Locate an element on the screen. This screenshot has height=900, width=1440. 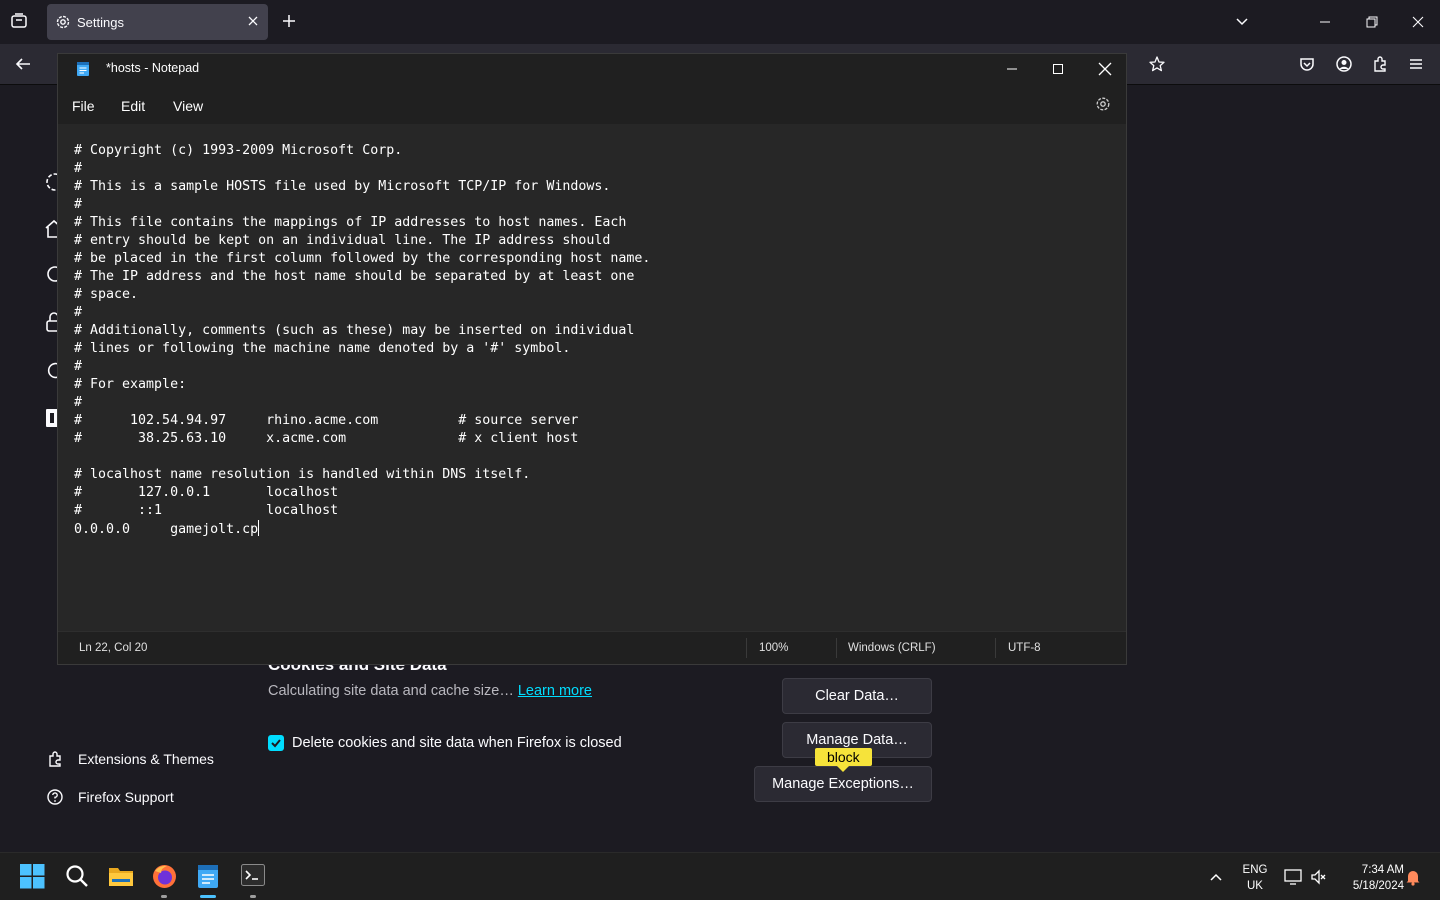
notepad-status-bar: Ln 22, Col 20 100% Windows (CRLF) UTF-8 is located at coordinates (592, 647).